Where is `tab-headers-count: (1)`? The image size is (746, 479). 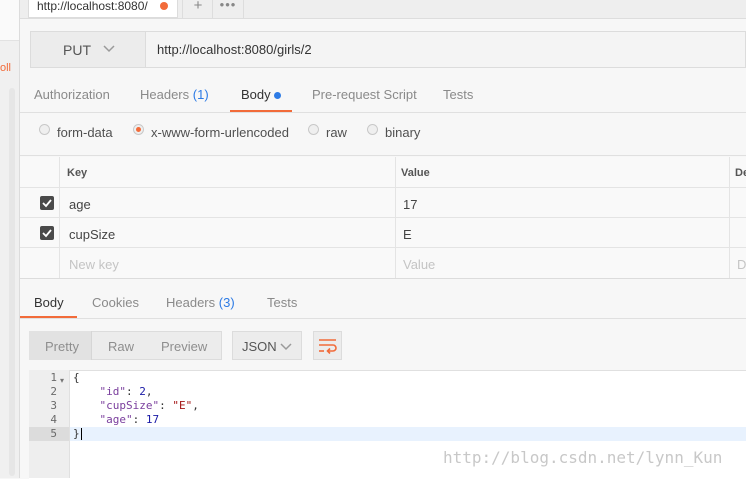 tab-headers-count: (1) is located at coordinates (200, 94).